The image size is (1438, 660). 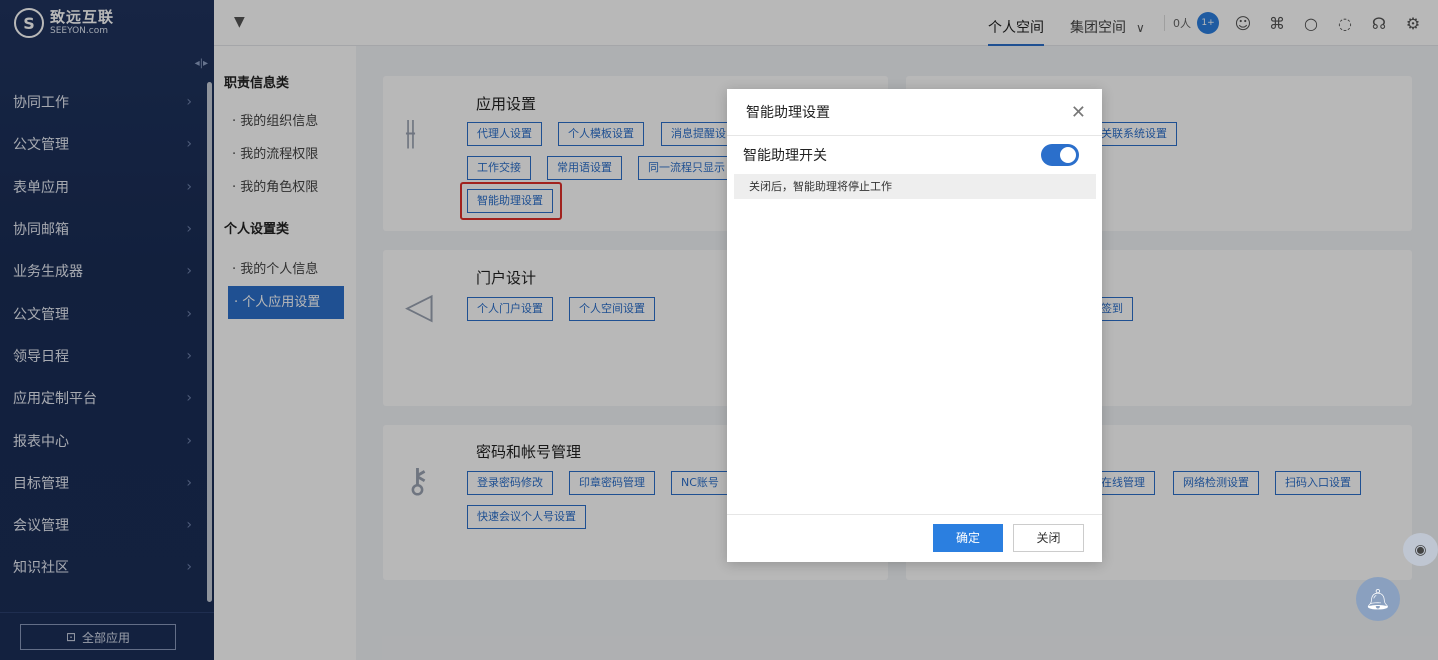 What do you see at coordinates (968, 538) in the screenshot?
I see `confirm-button: 确定` at bounding box center [968, 538].